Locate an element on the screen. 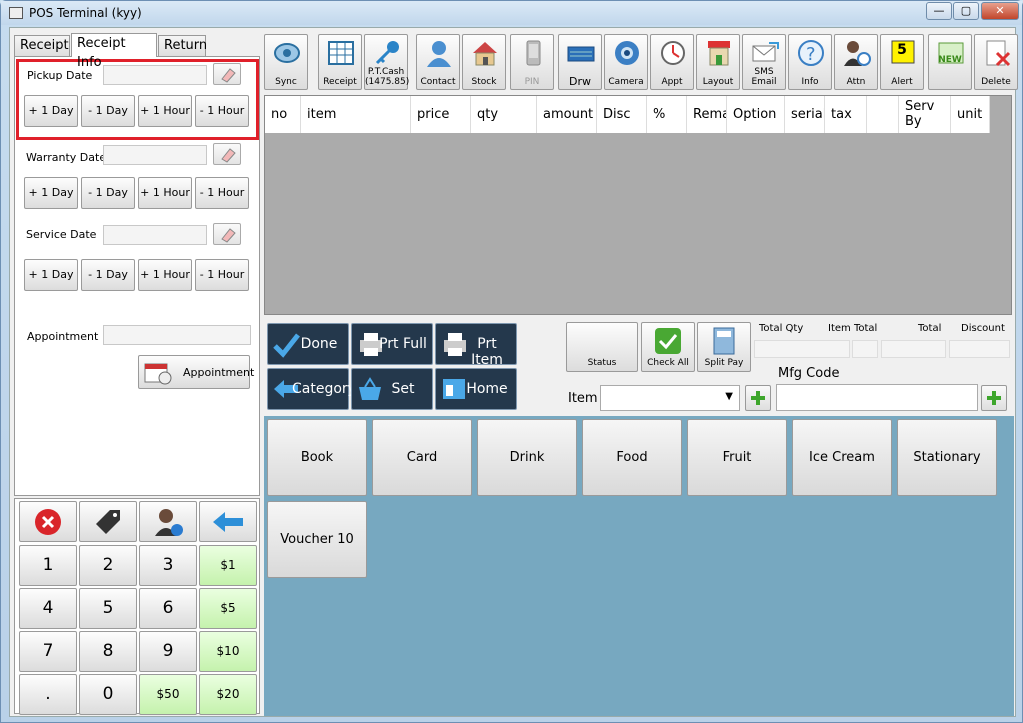 This screenshot has height=723, width=1023. status-button: Status is located at coordinates (602, 347).